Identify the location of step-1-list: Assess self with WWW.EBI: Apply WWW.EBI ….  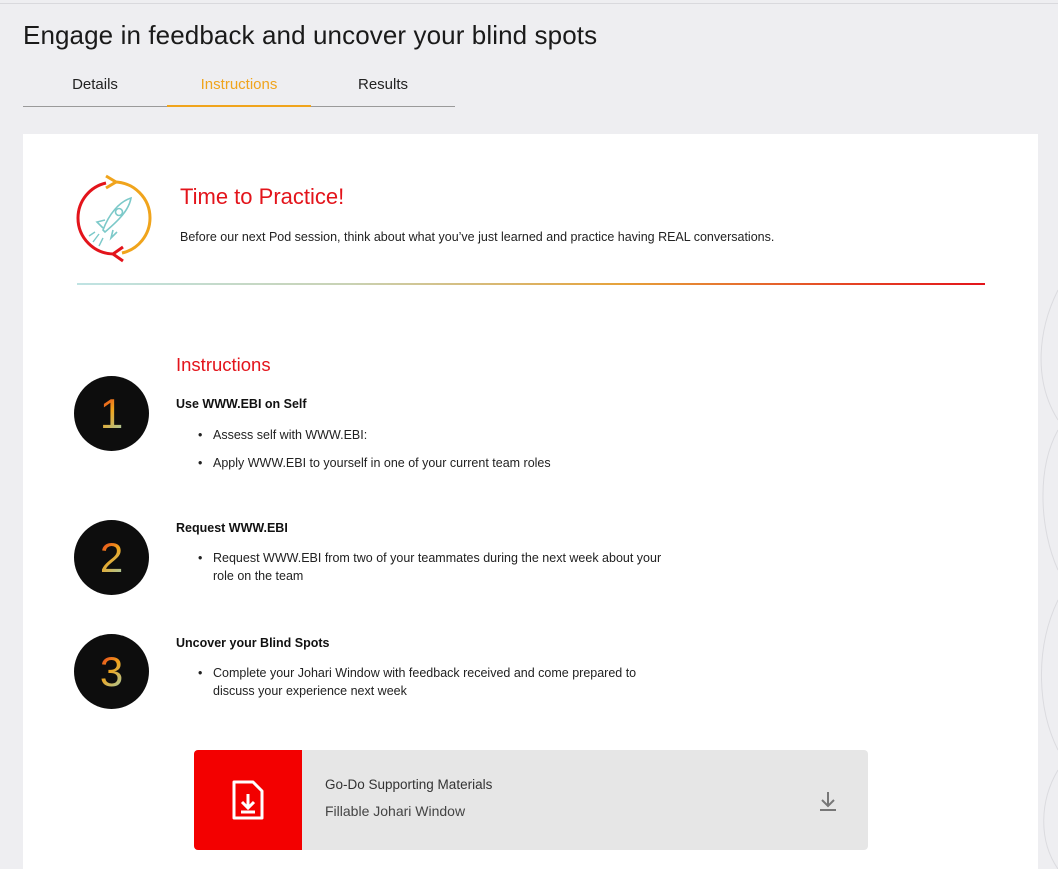
(433, 454).